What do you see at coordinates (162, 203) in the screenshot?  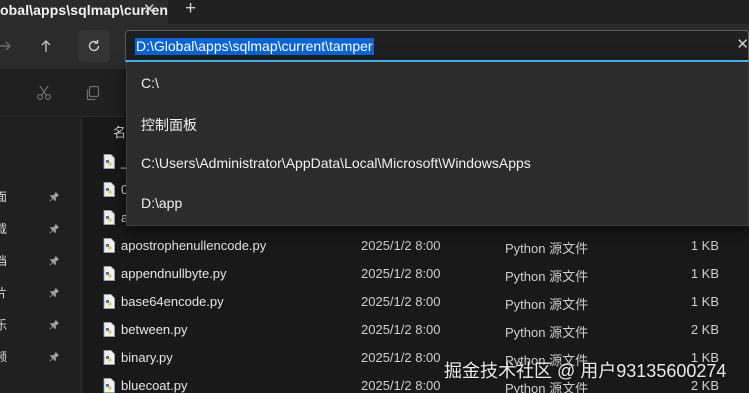 I see `suggestion-text: D:\app` at bounding box center [162, 203].